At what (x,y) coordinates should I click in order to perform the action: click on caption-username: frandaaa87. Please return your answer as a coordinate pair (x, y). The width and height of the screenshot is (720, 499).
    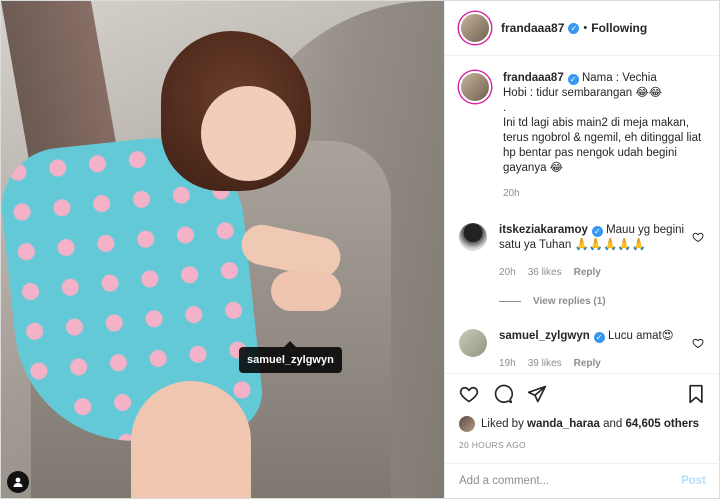
    Looking at the image, I should click on (533, 78).